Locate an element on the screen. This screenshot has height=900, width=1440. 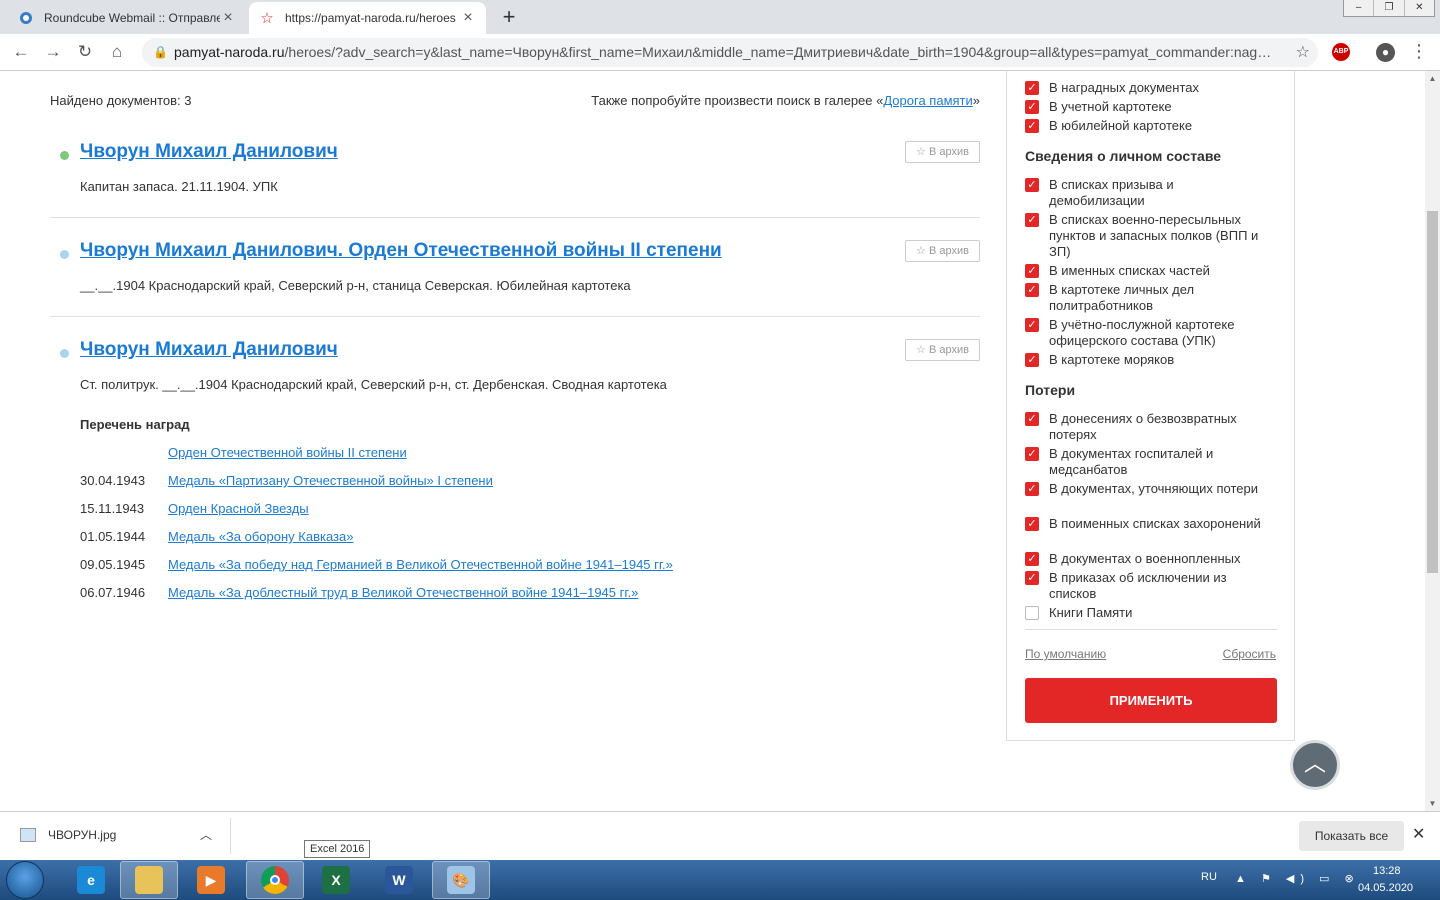
filter-checkbox: ✓ В поименных списках захоронений is located at coordinates (1144, 524).